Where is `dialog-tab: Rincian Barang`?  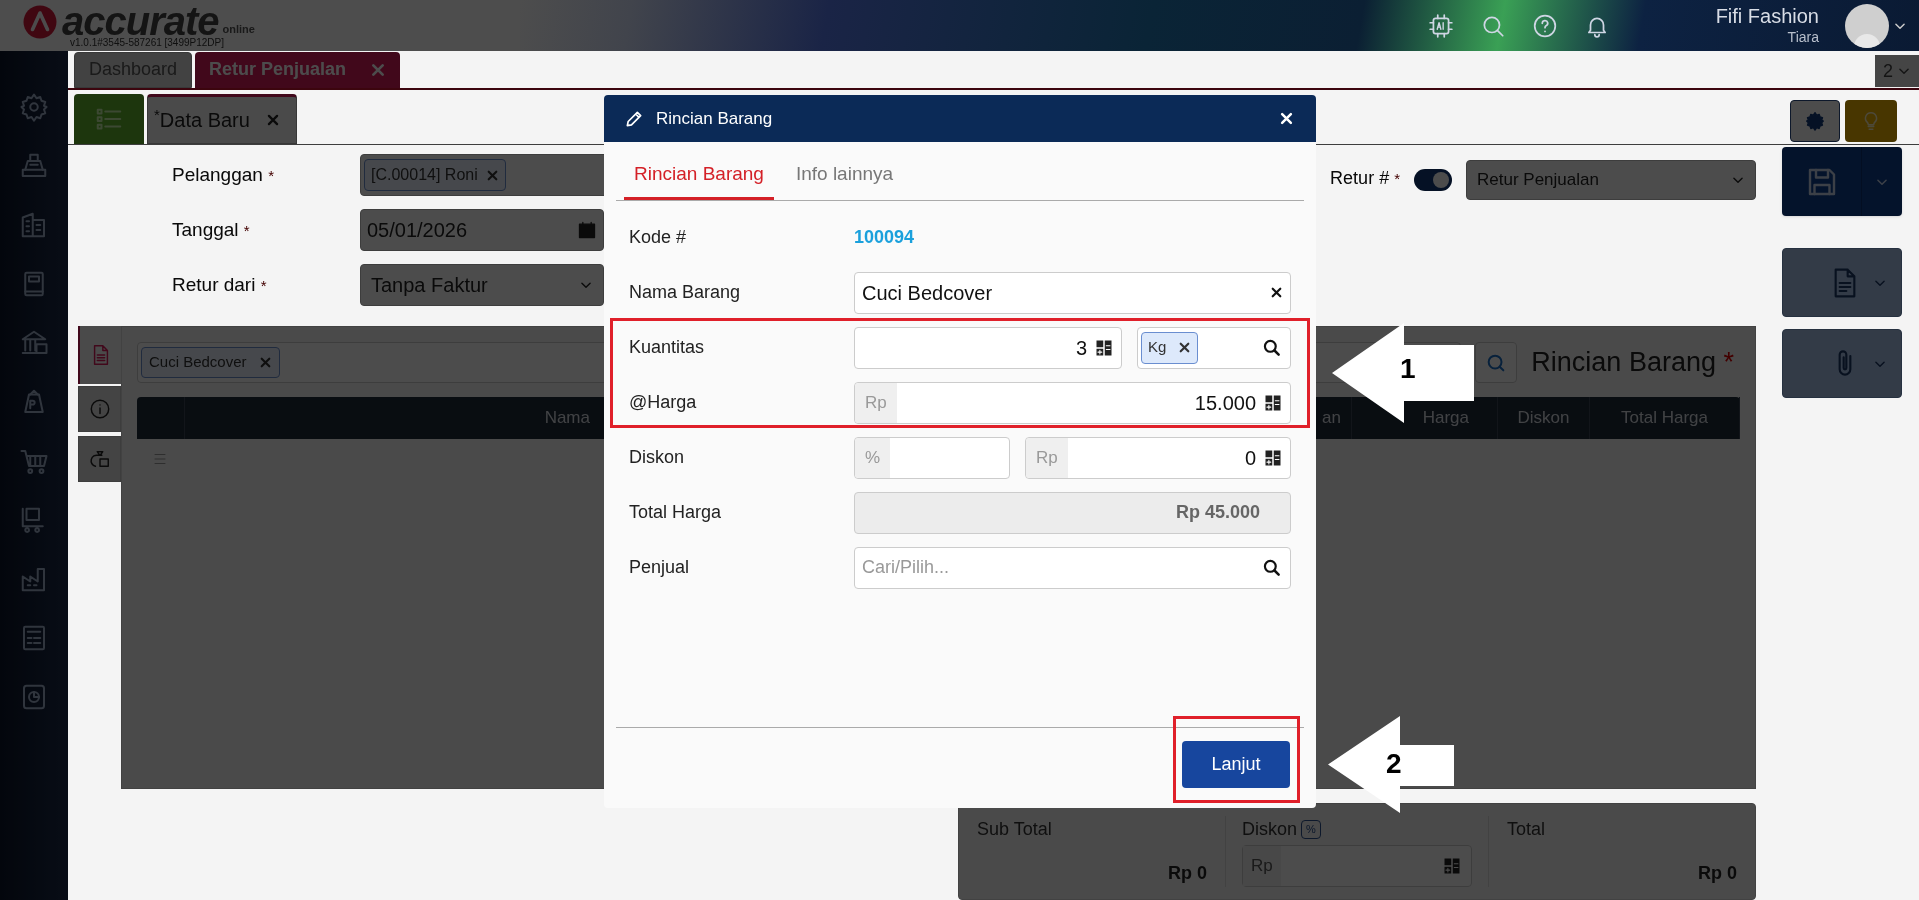 dialog-tab: Rincian Barang is located at coordinates (699, 180).